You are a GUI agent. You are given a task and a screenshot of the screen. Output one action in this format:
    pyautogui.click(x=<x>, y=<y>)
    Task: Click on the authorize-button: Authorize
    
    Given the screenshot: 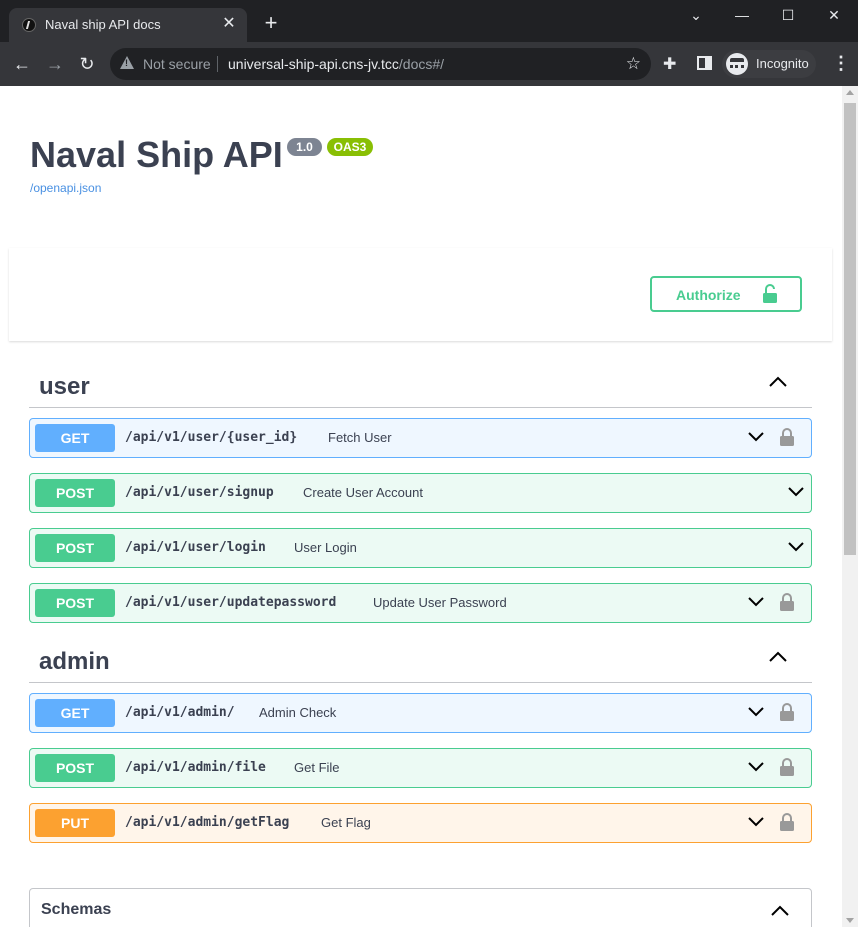 What is the action you would take?
    pyautogui.click(x=726, y=294)
    